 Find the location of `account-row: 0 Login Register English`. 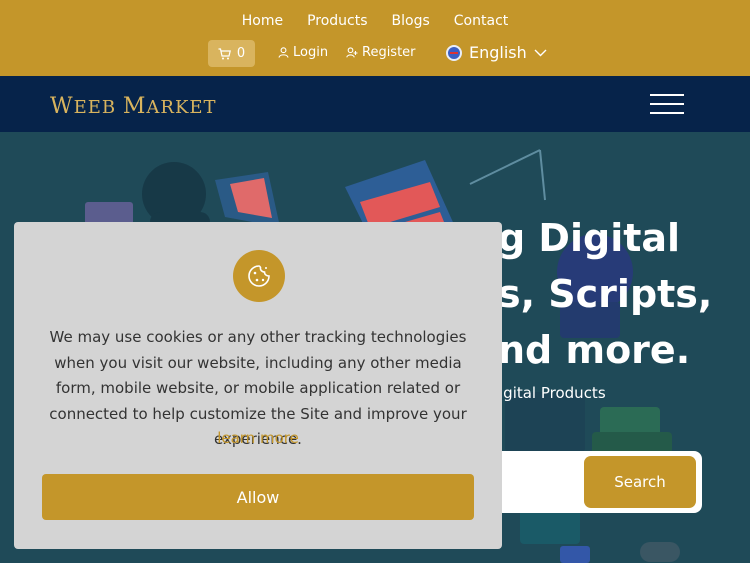

account-row: 0 Login Register English is located at coordinates (375, 54).